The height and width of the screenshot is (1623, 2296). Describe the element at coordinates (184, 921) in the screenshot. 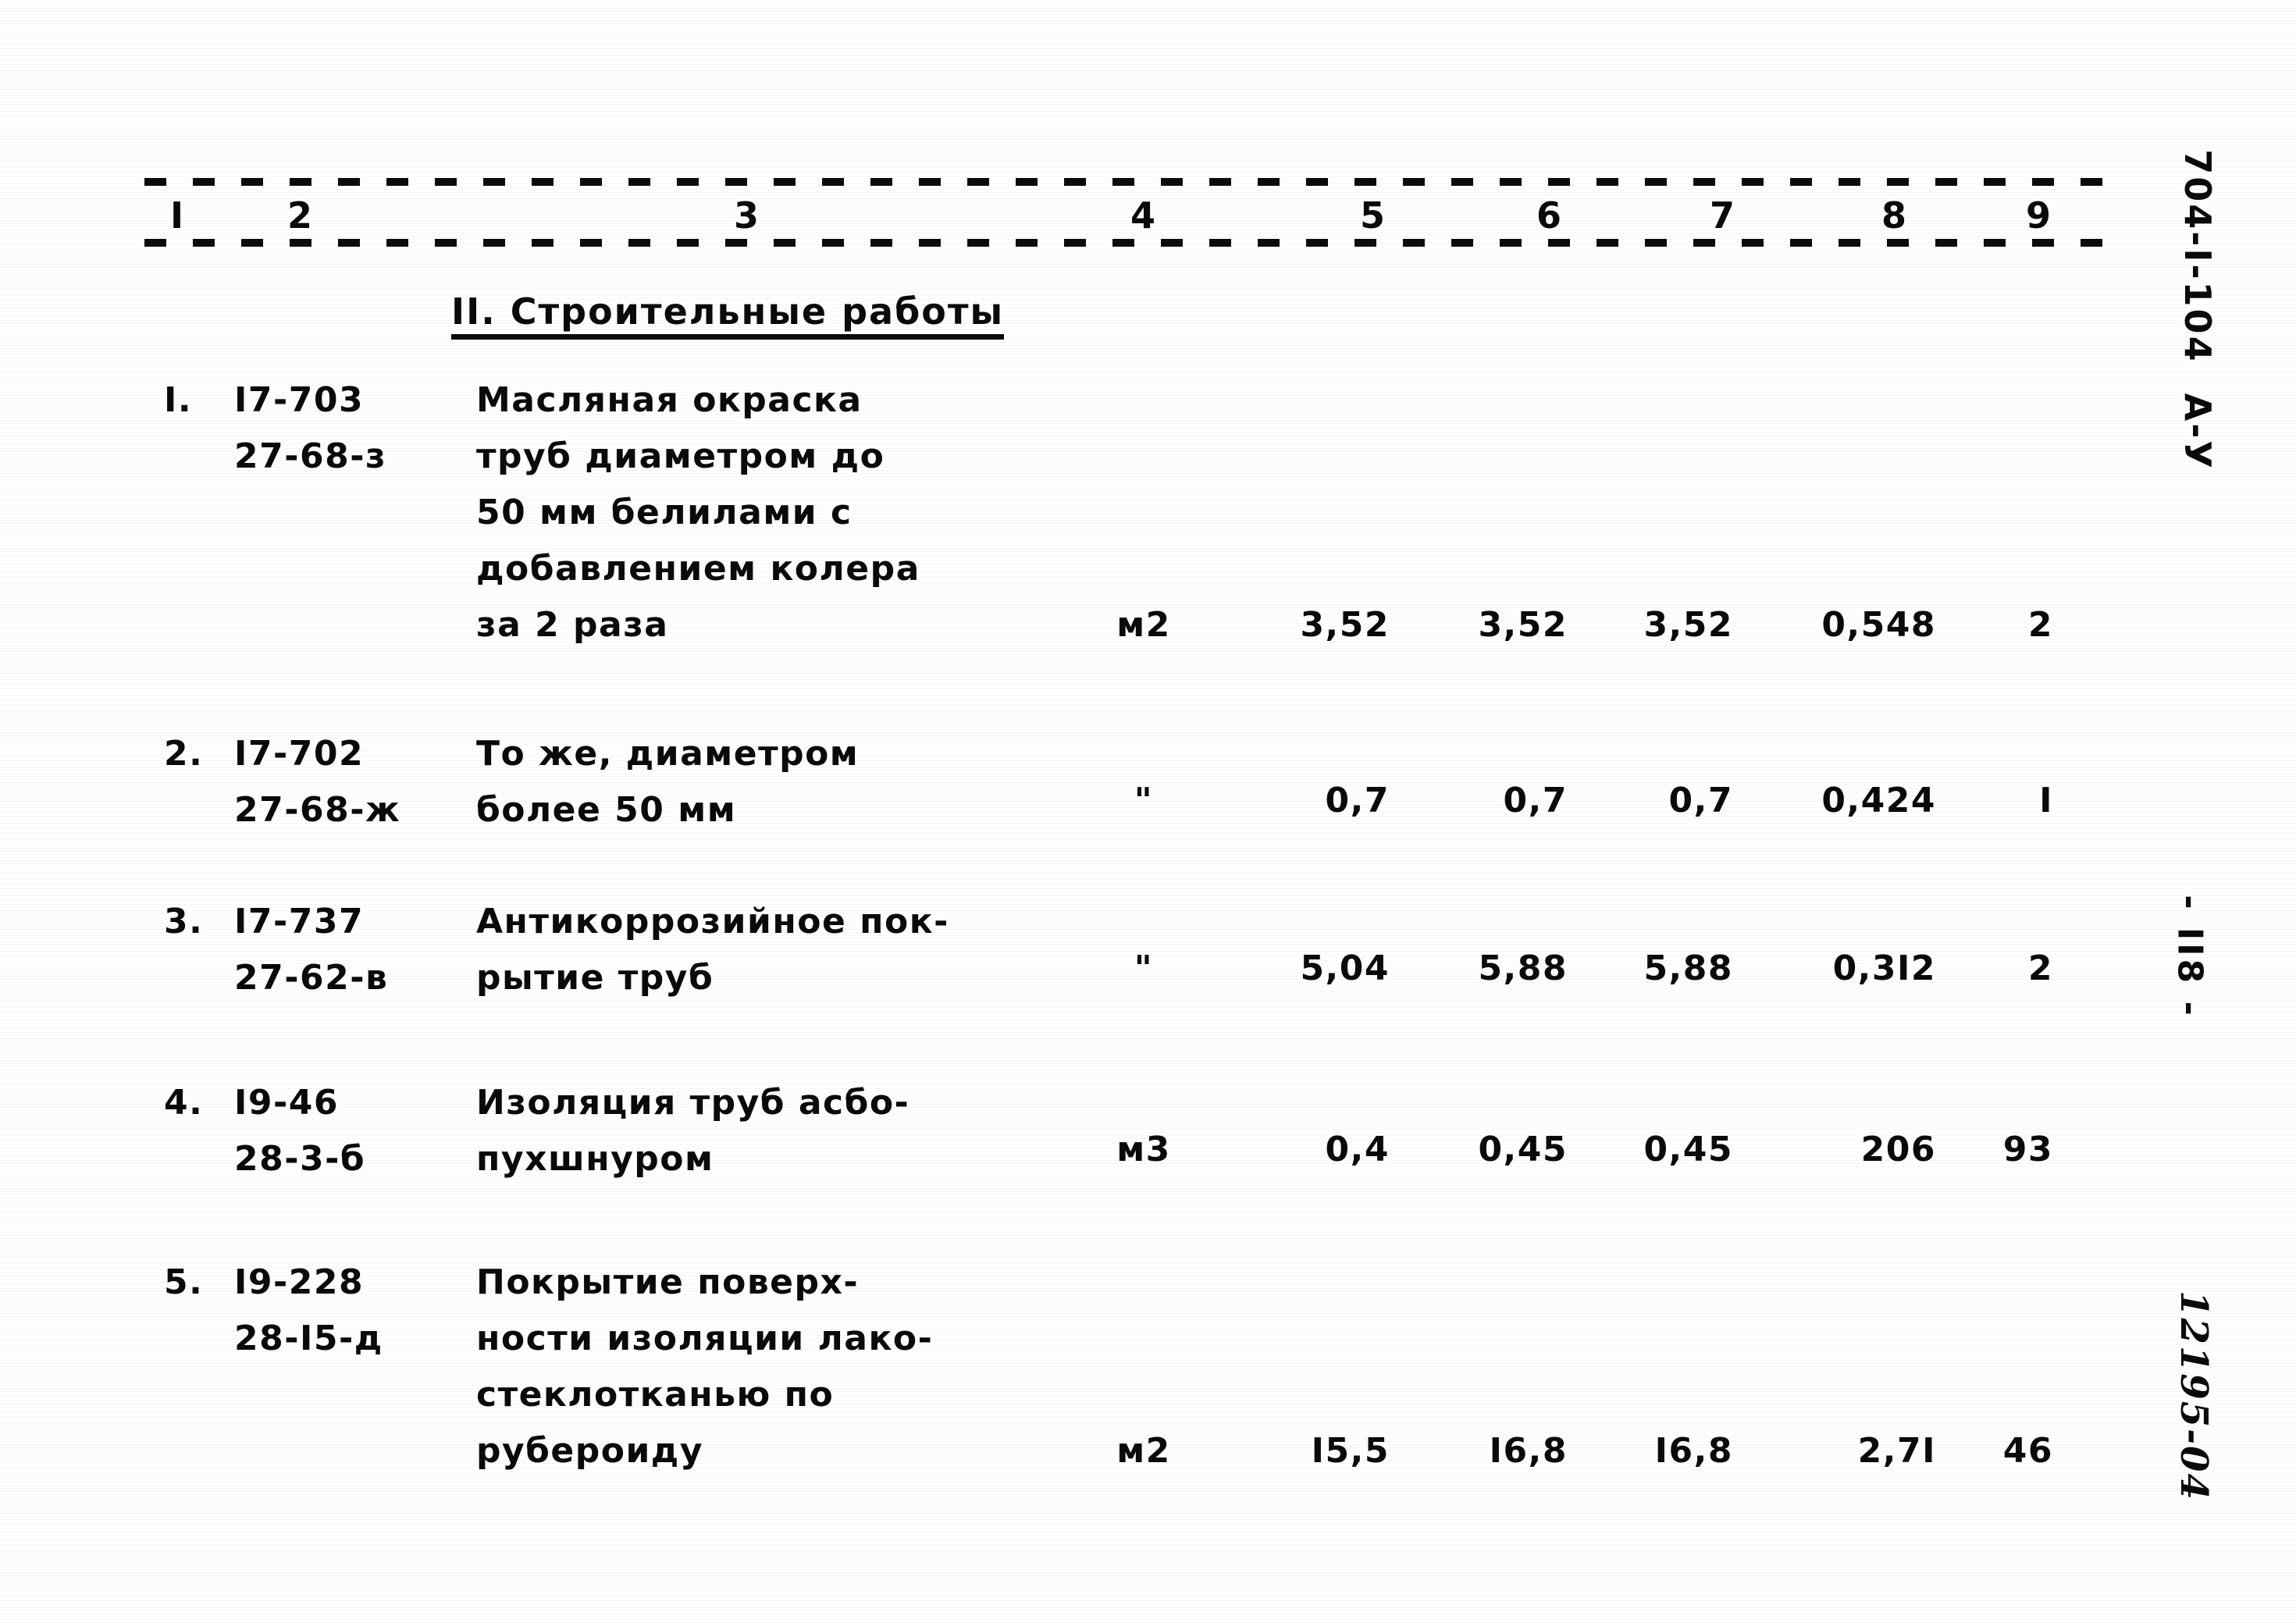

I see `row-index: 3.` at that location.